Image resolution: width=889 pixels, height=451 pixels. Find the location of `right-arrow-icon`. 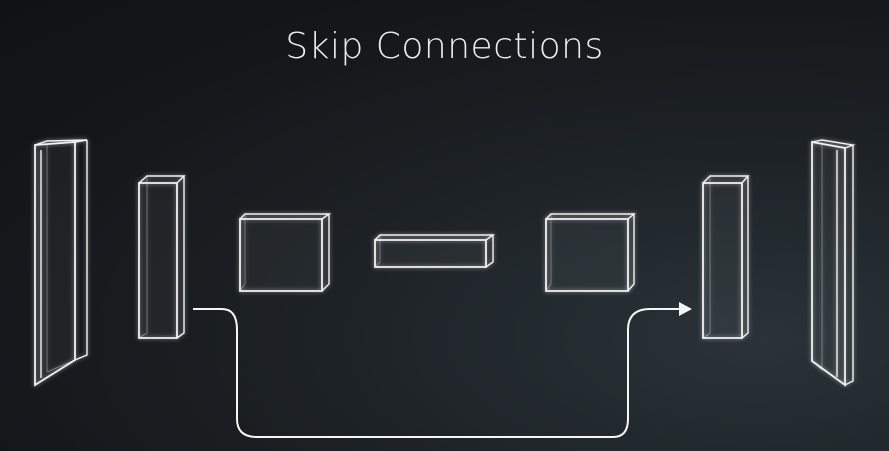

right-arrow-icon is located at coordinates (685, 309).